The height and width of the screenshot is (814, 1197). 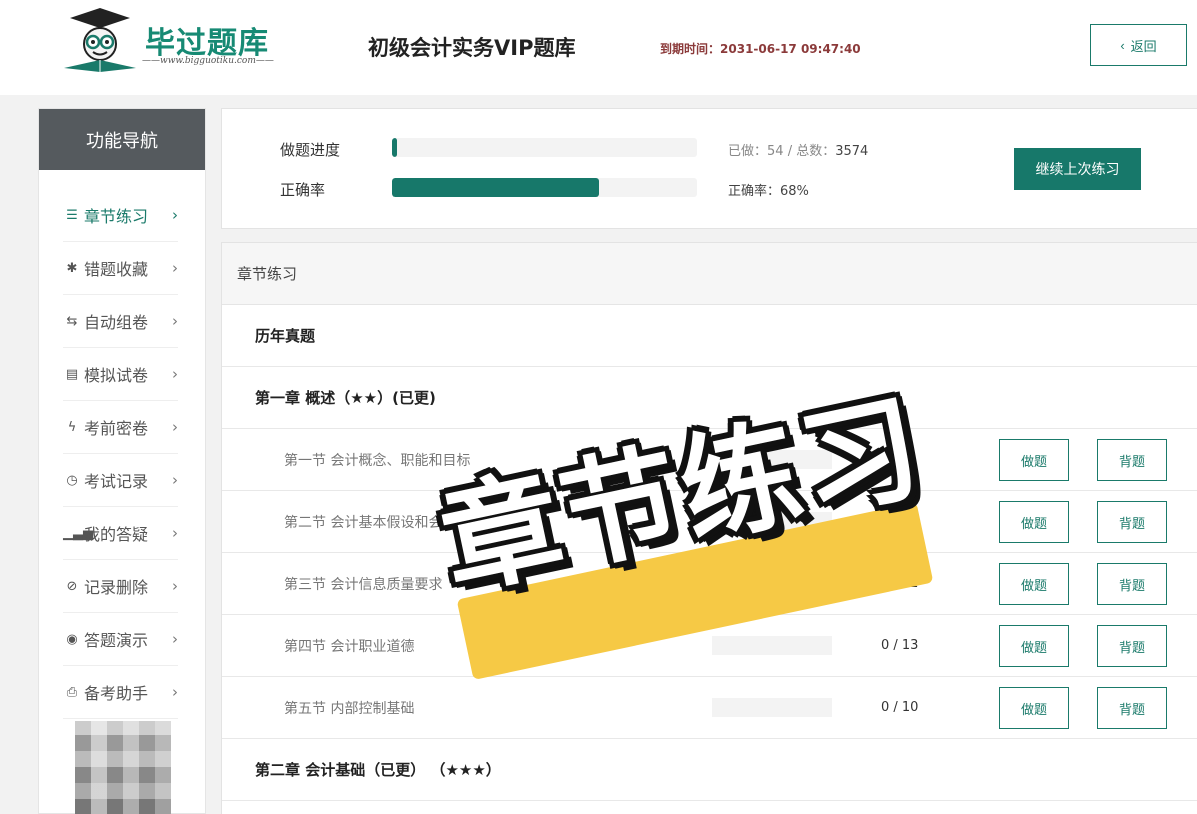 What do you see at coordinates (377, 461) in the screenshot?
I see `section-title: 第一节 会计概念、职能和目标` at bounding box center [377, 461].